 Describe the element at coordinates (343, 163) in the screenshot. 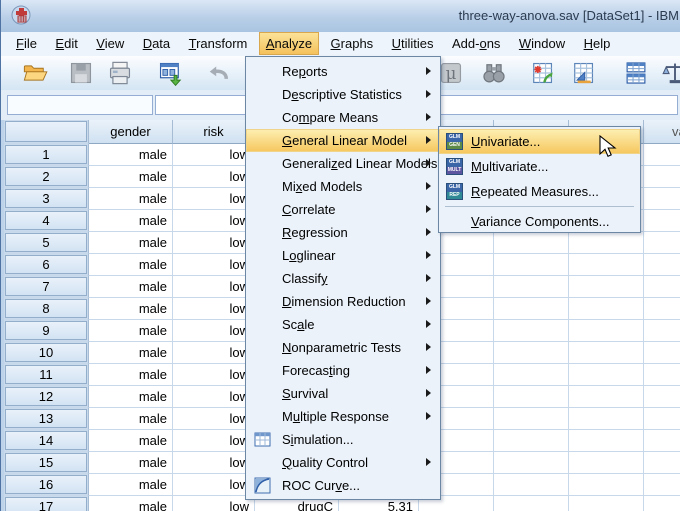

I see `menu-item-generalized-linear-models: Generalized Linear Models` at that location.